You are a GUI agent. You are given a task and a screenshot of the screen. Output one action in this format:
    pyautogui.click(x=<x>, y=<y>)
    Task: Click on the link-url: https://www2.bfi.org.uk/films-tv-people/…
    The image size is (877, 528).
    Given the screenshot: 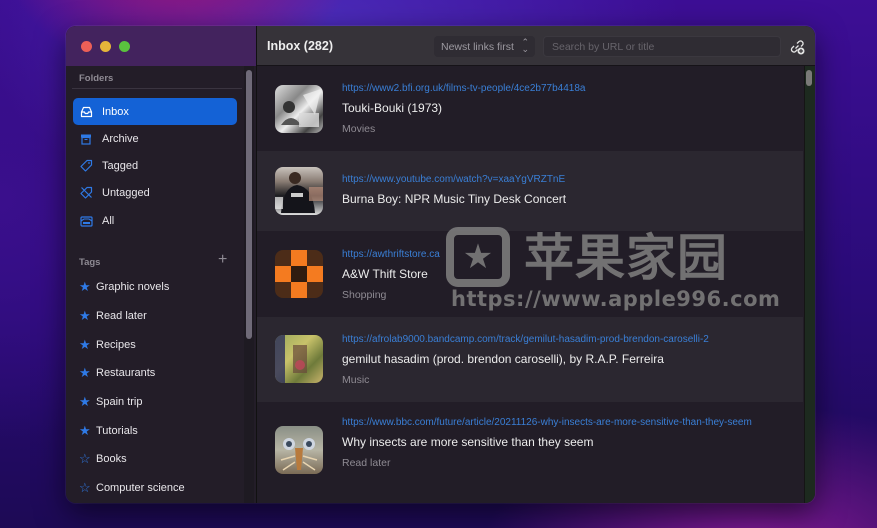 What is the action you would take?
    pyautogui.click(x=567, y=88)
    